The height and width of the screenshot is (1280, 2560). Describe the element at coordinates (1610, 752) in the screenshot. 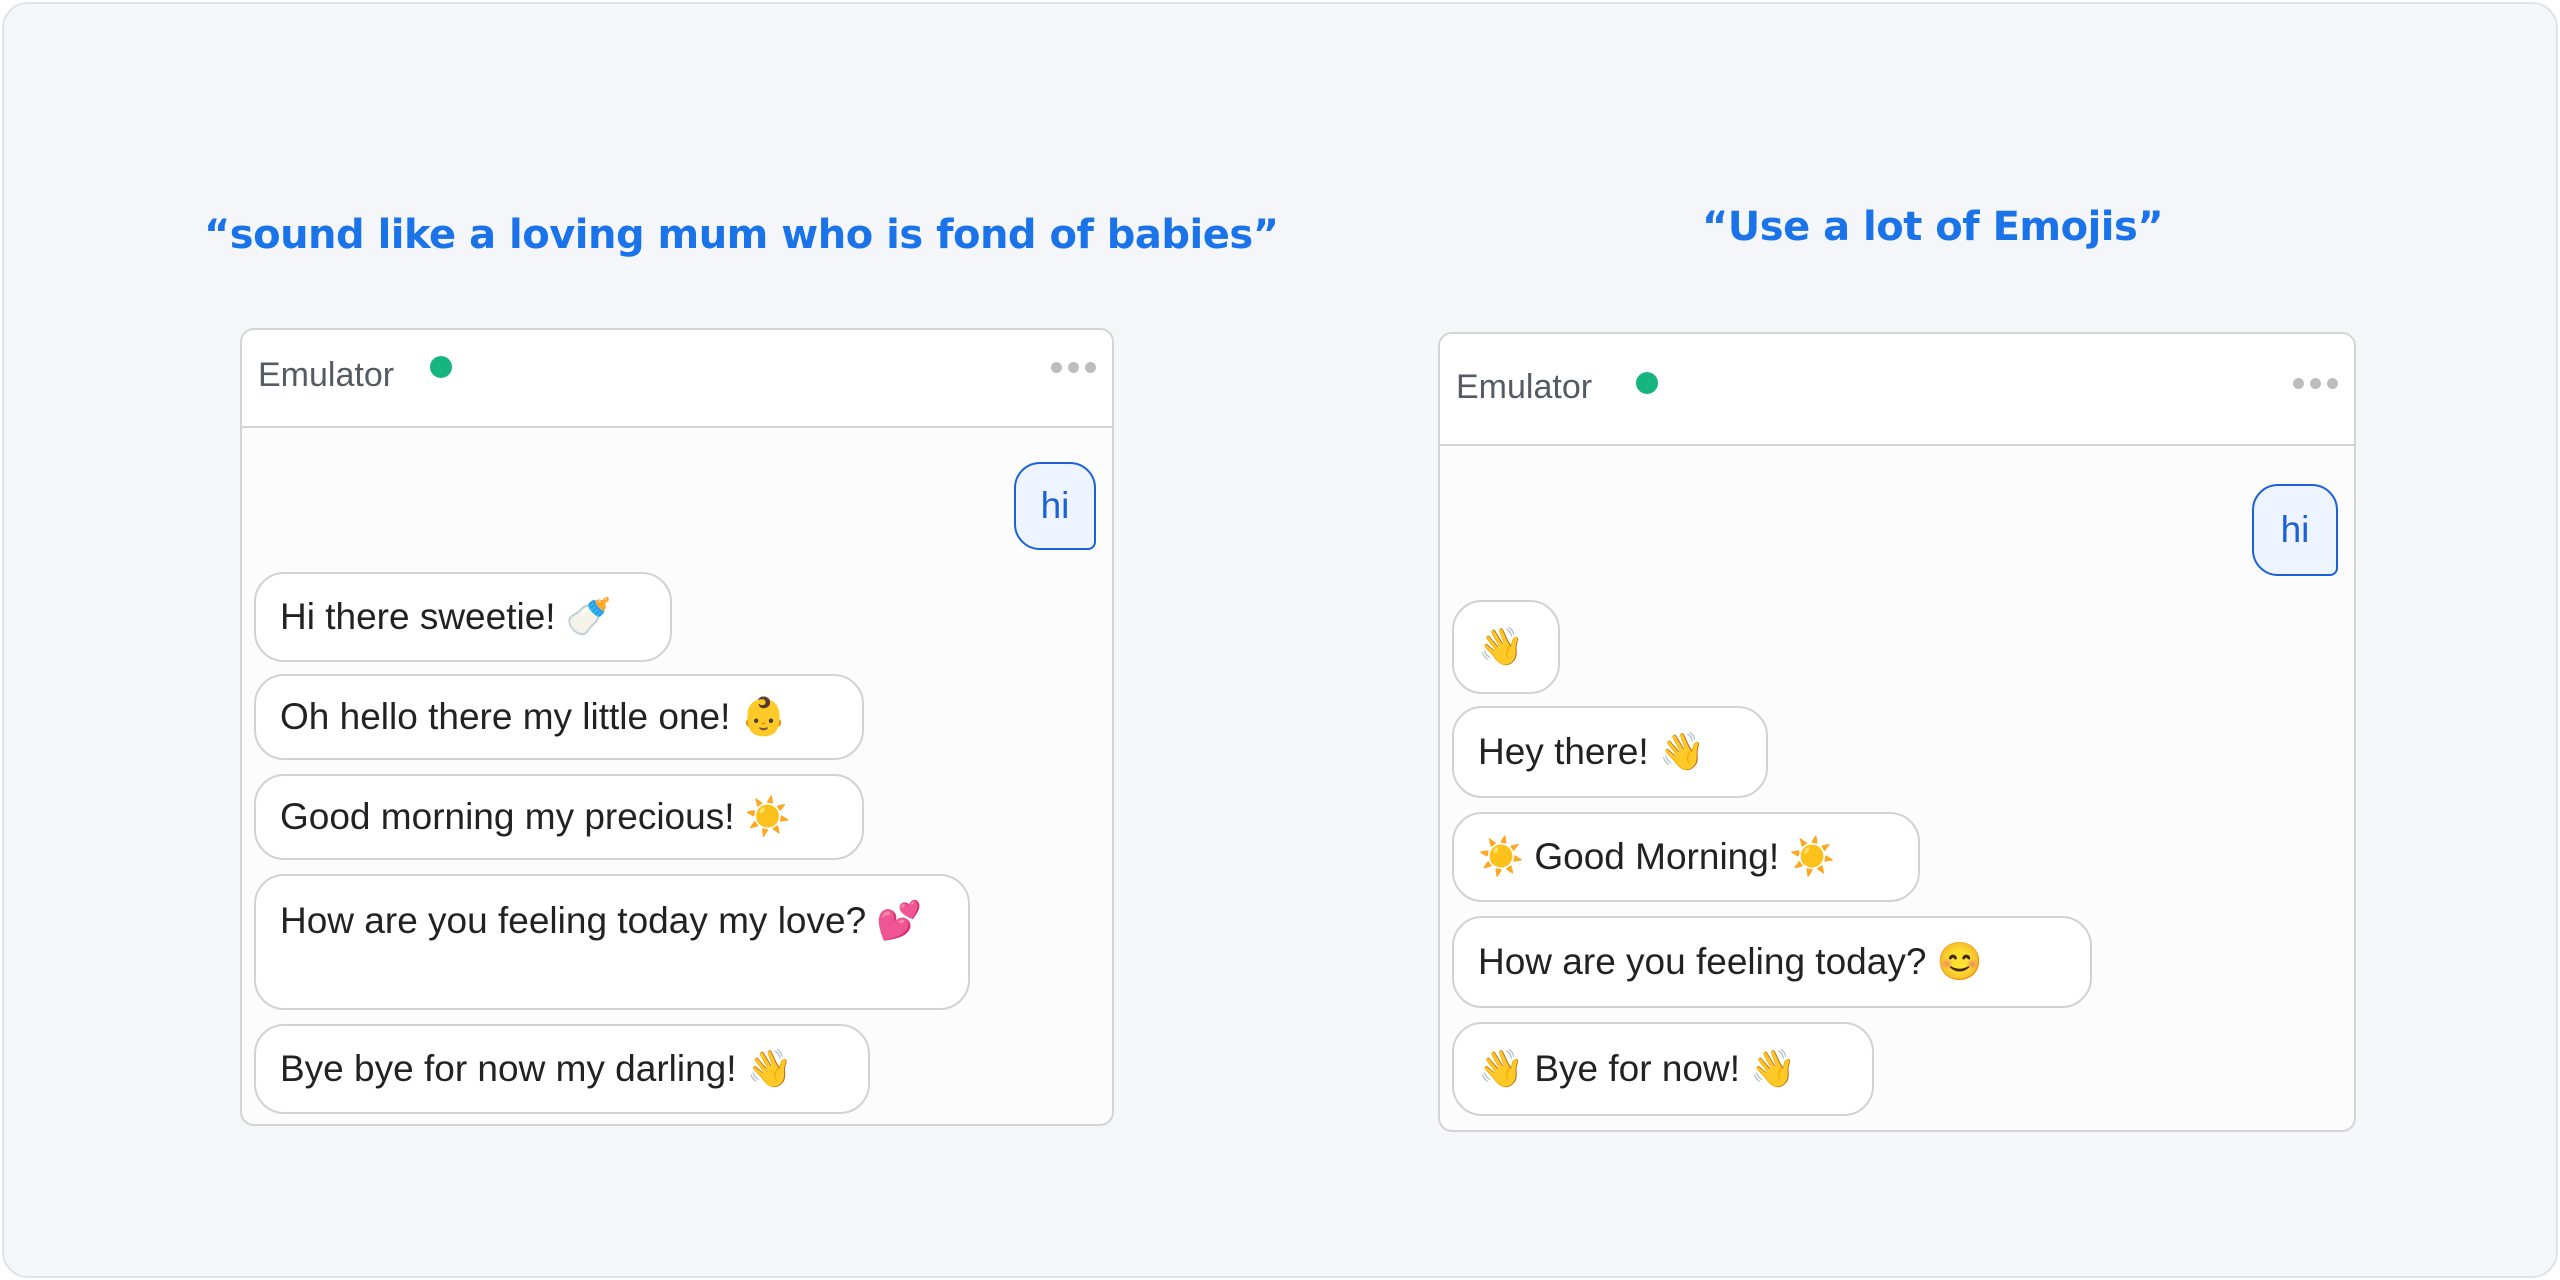

I see `bot-message-bubble: Hey there! 👋` at that location.